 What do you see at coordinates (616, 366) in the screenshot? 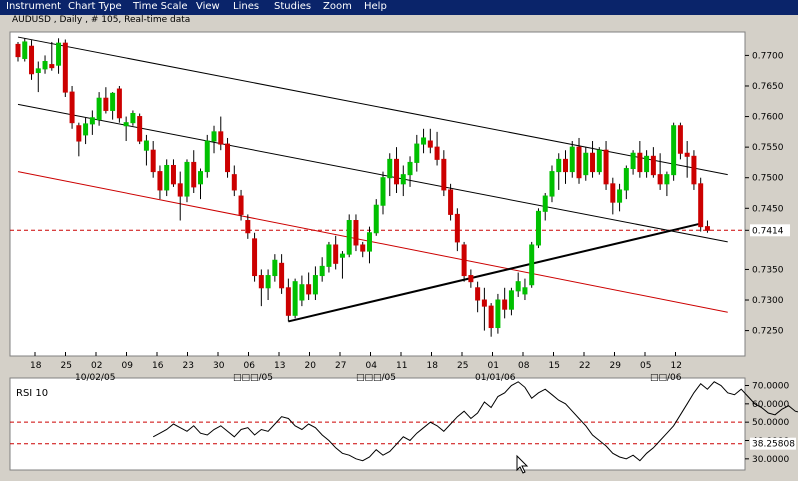
I see `x-axis-label: 29` at bounding box center [616, 366].